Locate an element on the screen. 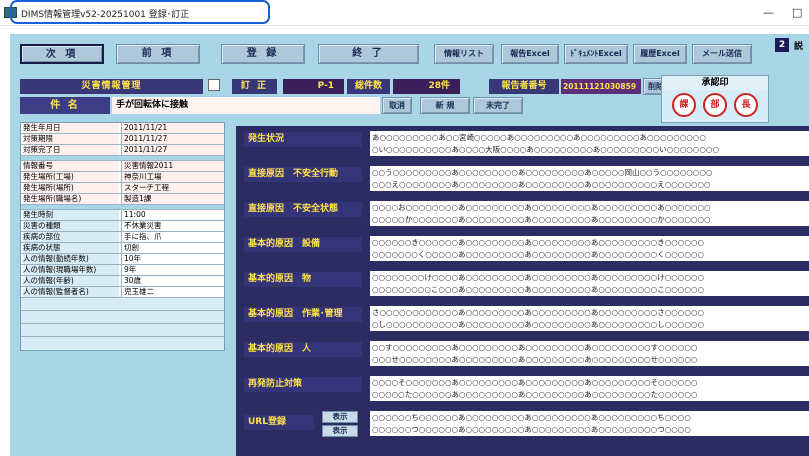 The width and height of the screenshot is (809, 456). info-value: 災害情報2011 is located at coordinates (172, 166).